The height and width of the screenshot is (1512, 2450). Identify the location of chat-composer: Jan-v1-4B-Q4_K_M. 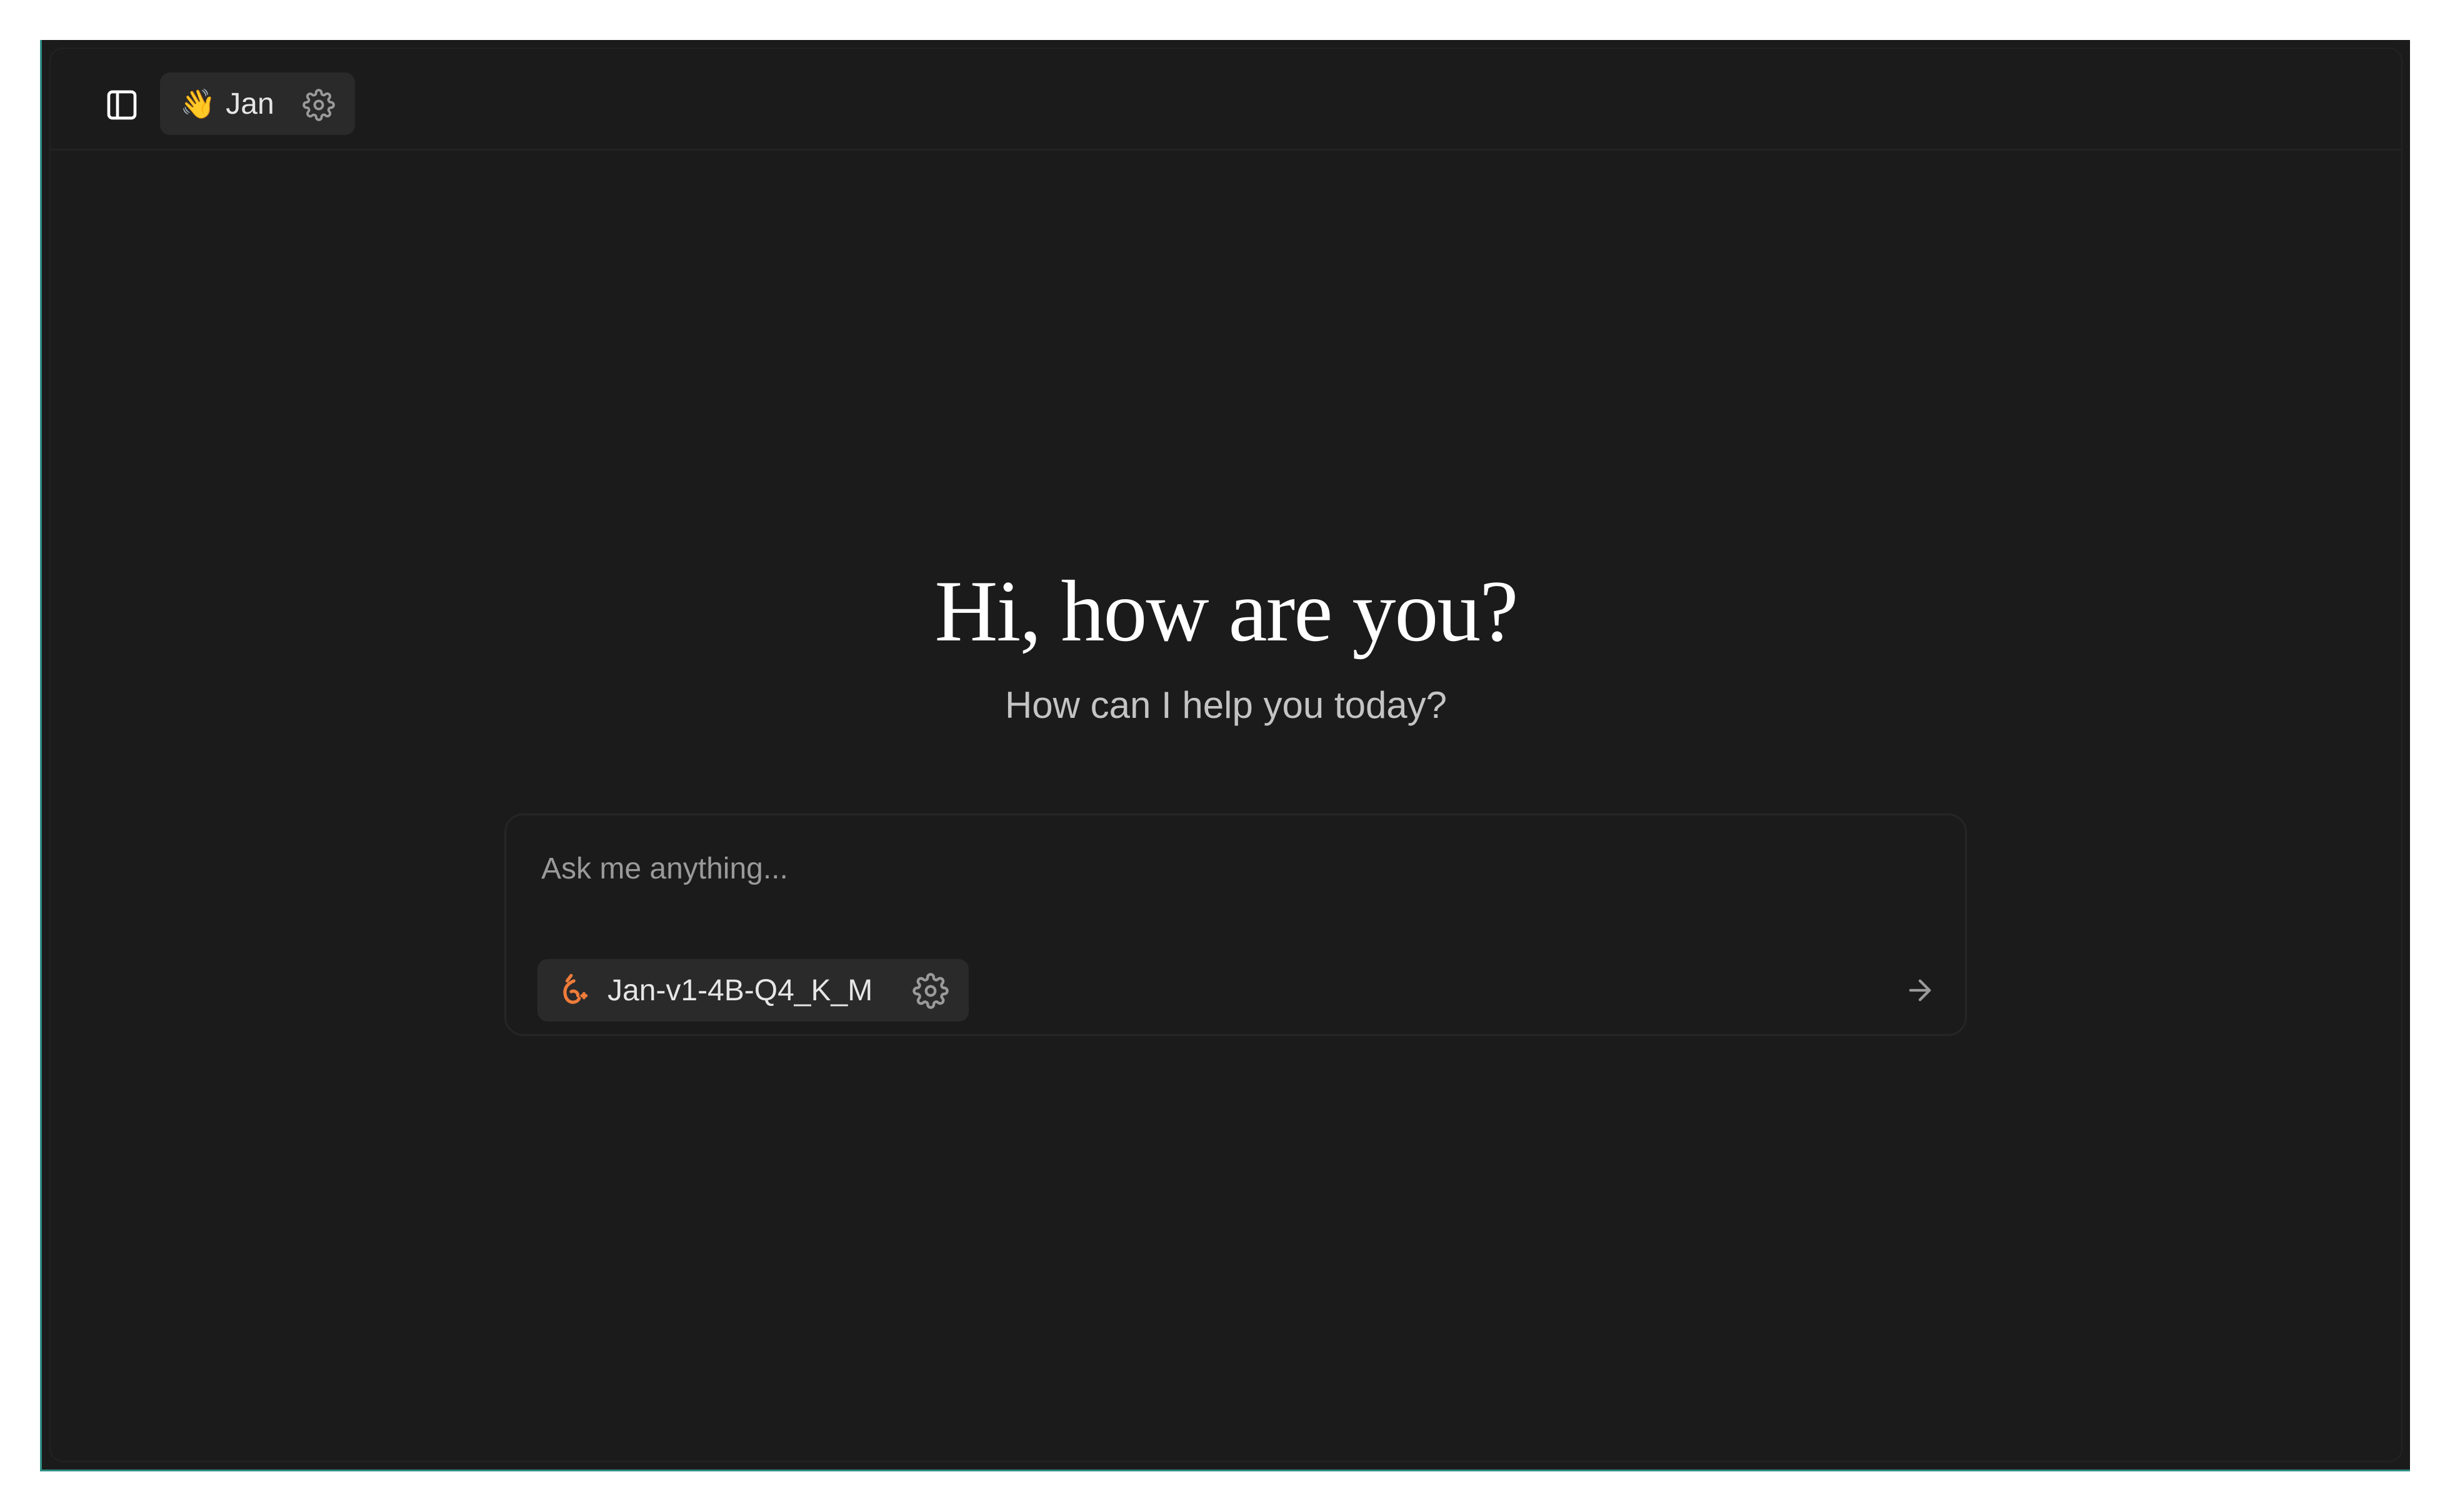
(1235, 924).